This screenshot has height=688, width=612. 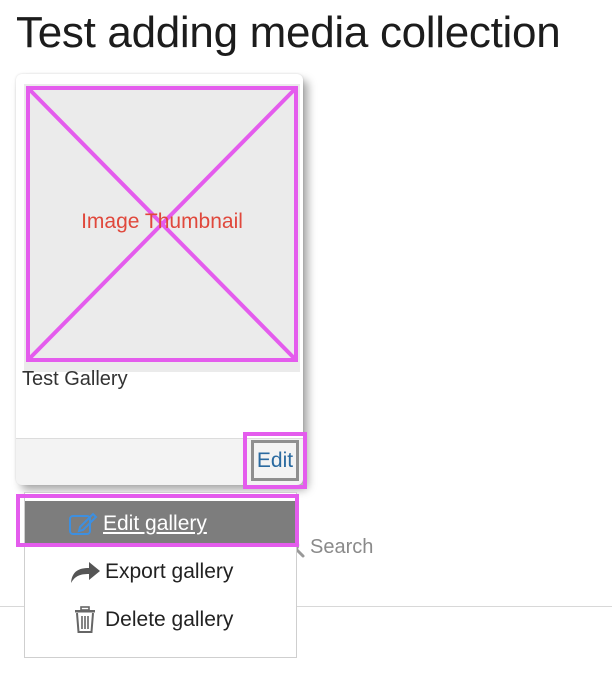 I want to click on thumbnail-label: Image Thumbnail, so click(x=162, y=221).